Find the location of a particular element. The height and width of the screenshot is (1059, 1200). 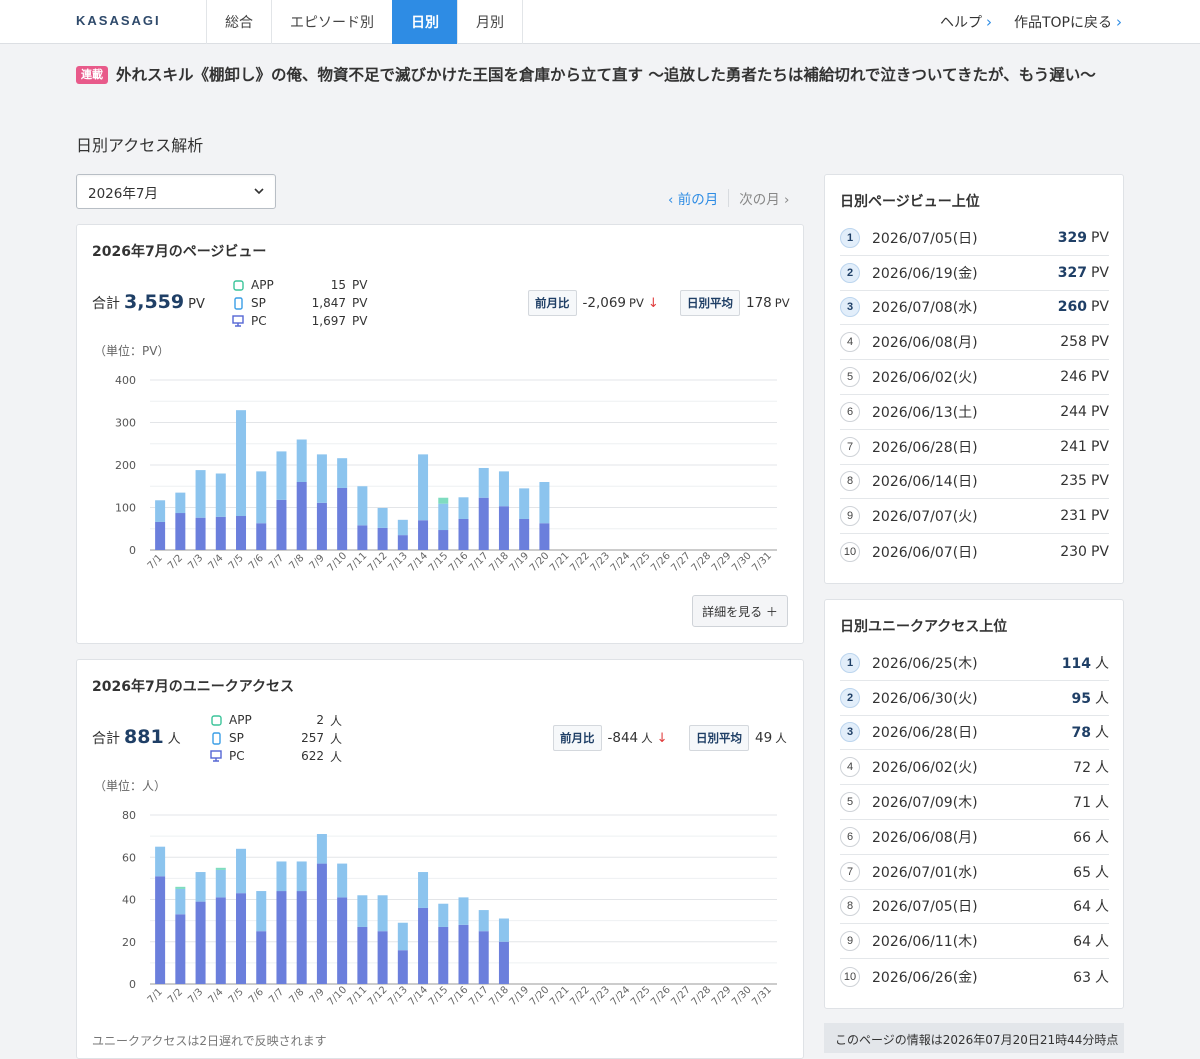

view-details-button: 詳細を見る ＋ is located at coordinates (740, 611).